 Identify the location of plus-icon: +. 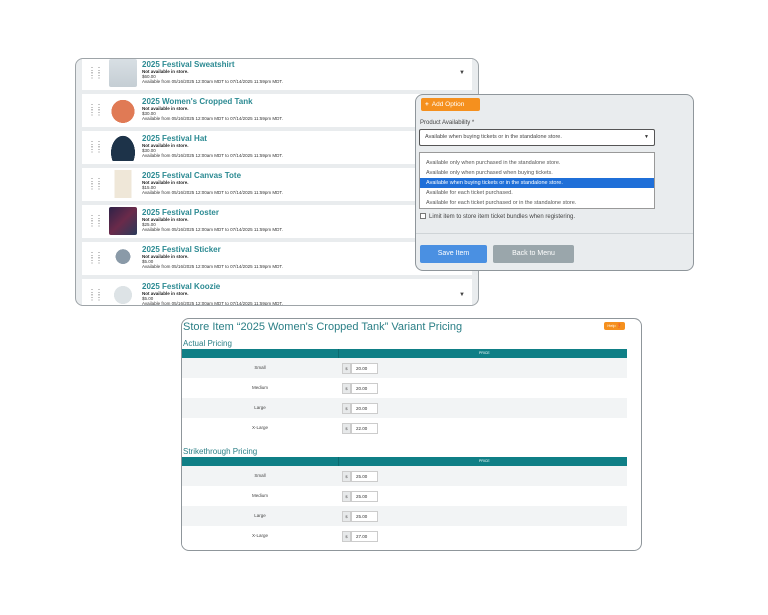
(427, 104).